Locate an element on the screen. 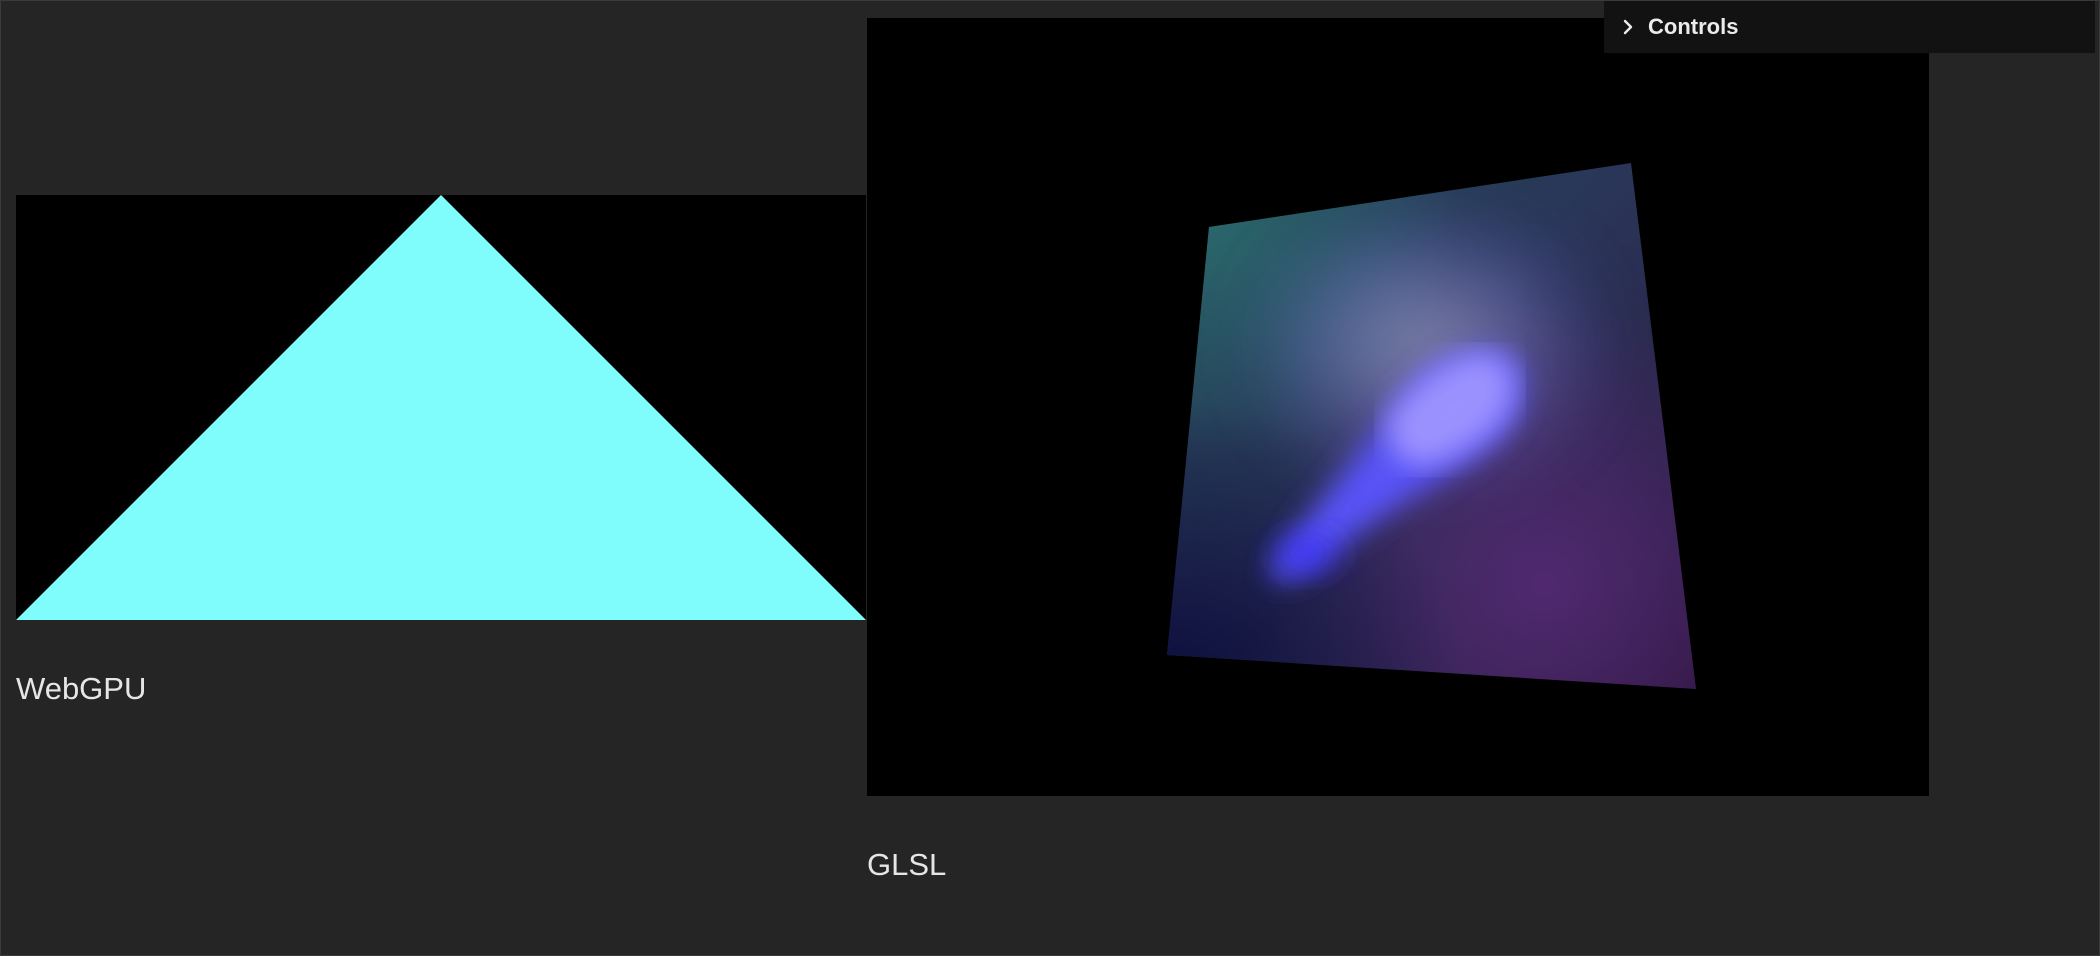 This screenshot has width=2100, height=956. glsl-quad-render is located at coordinates (1431, 426).